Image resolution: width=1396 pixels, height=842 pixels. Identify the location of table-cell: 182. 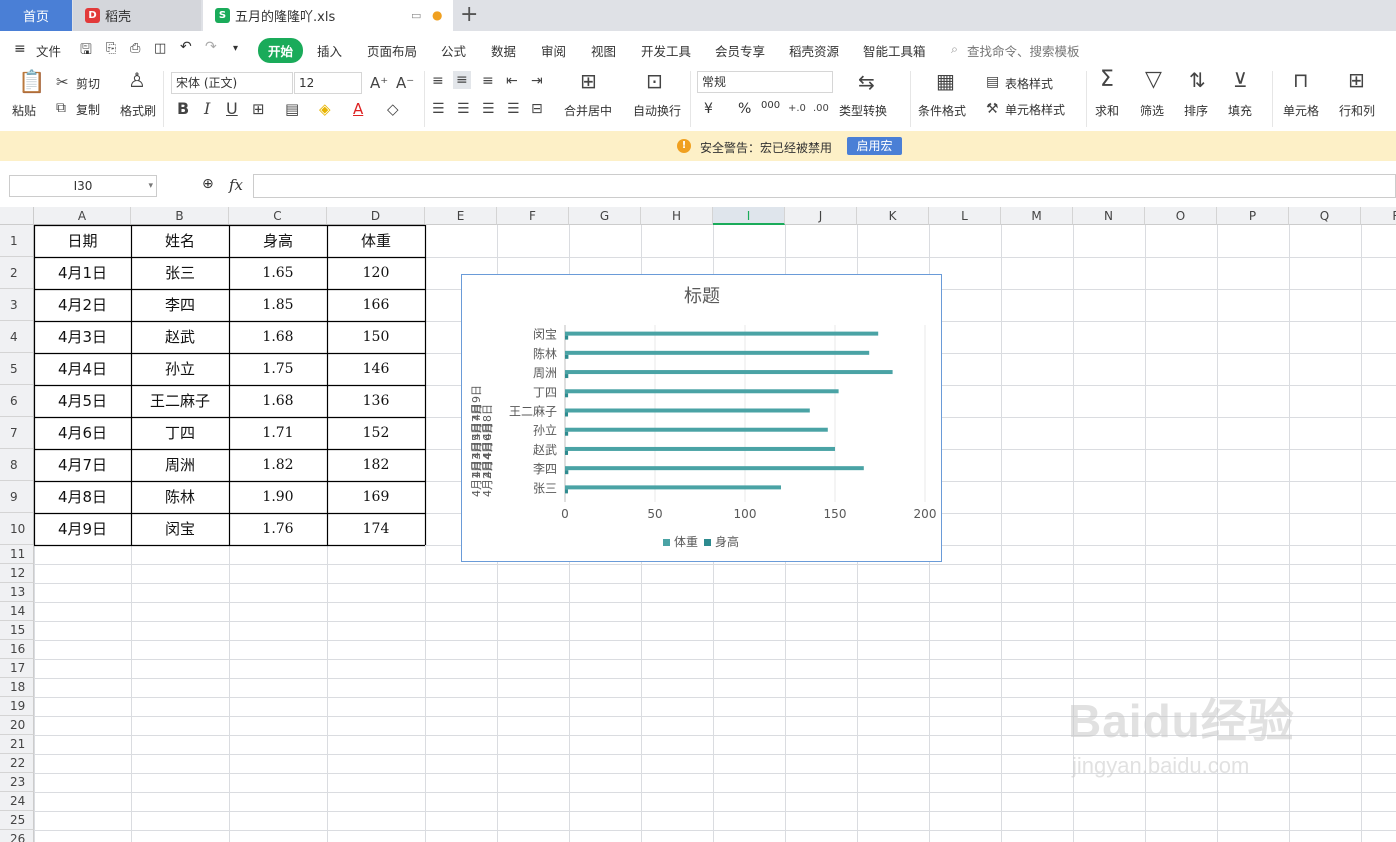
(376, 465).